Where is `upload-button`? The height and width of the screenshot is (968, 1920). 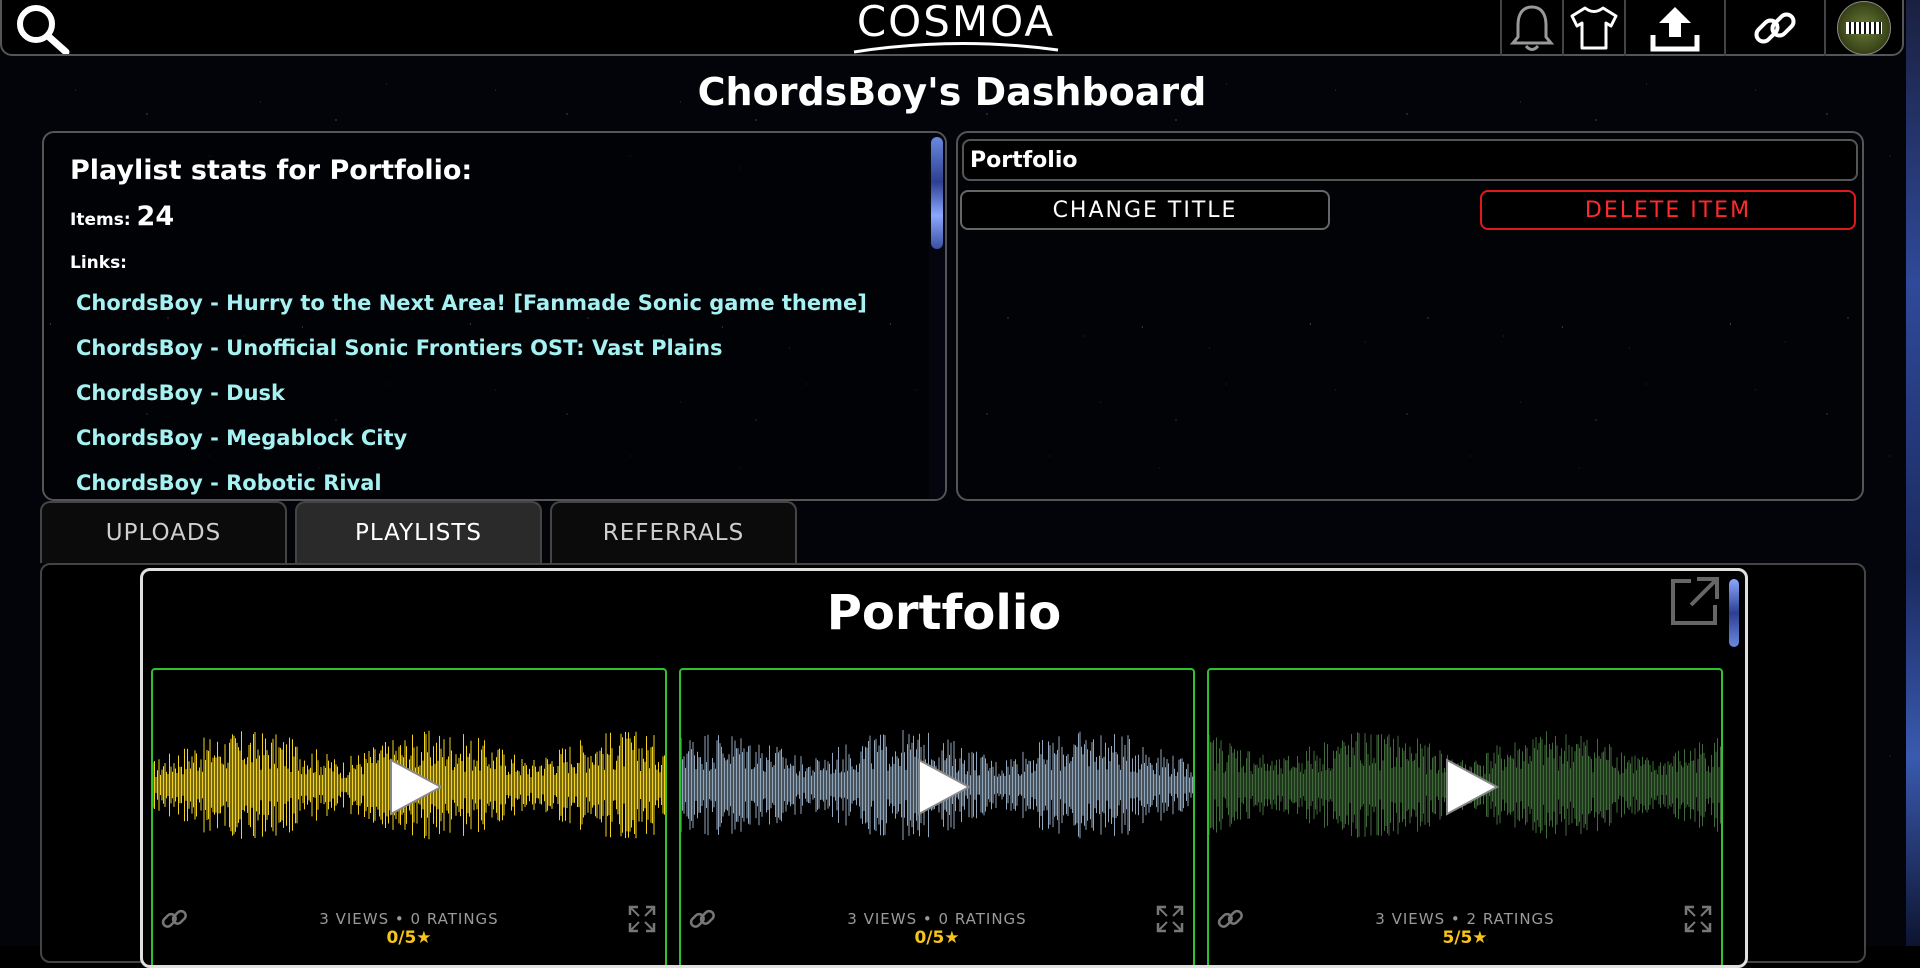
upload-button is located at coordinates (1674, 28).